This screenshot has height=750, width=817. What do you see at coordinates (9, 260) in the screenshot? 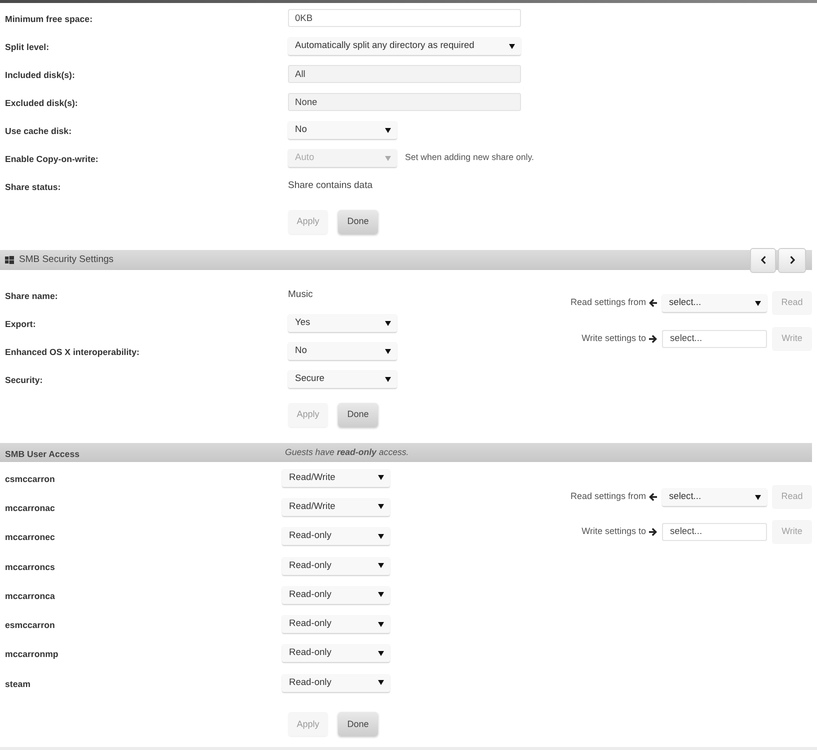
I see `windows-logo-icon` at bounding box center [9, 260].